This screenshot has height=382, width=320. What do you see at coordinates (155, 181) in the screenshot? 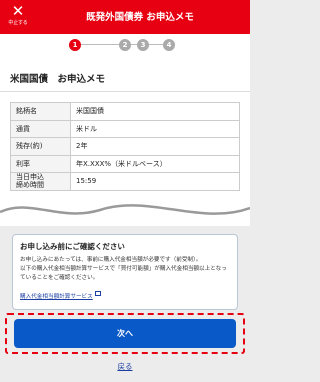
I see `row-value: 15:59` at bounding box center [155, 181].